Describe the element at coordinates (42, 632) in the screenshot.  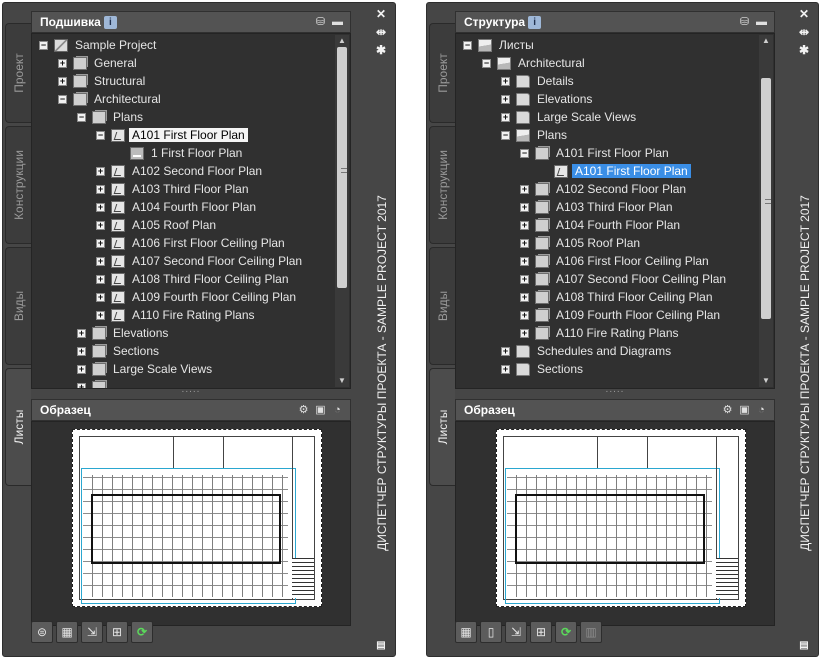
I see `publish-icon: ⊜` at that location.